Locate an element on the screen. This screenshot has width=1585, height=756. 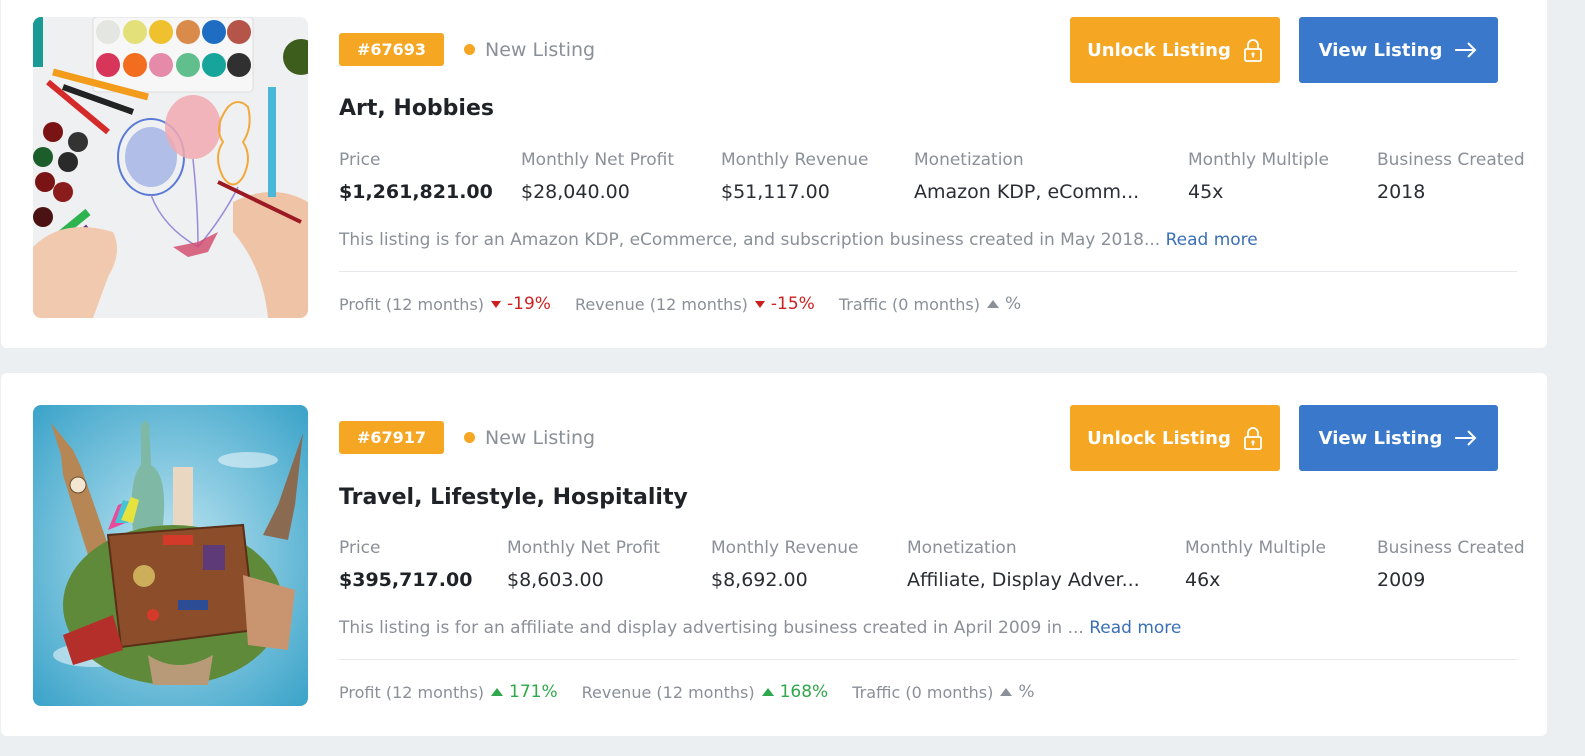
metric-value: $395,717.00 is located at coordinates (406, 580).